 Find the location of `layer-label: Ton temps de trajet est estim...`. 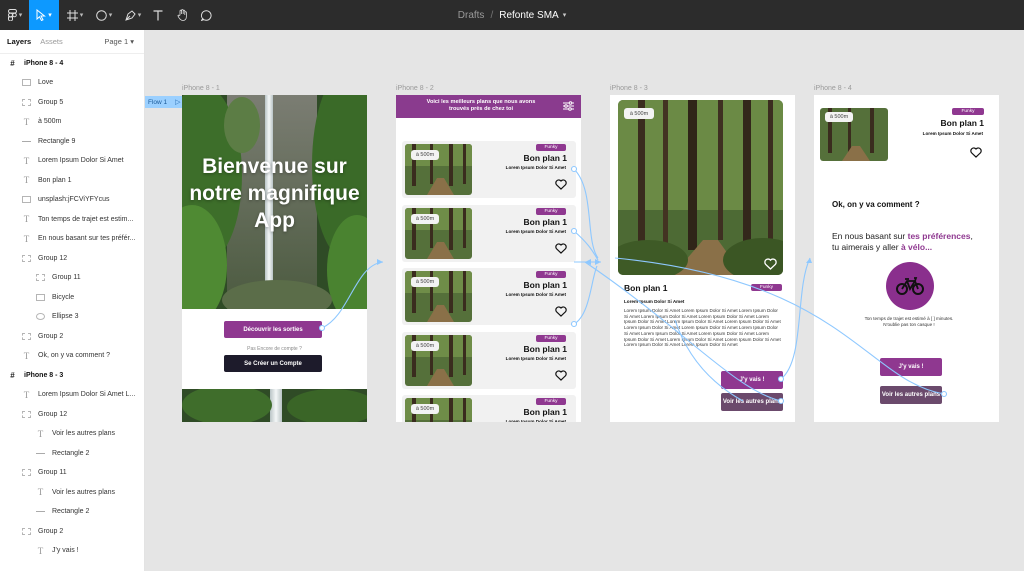

layer-label: Ton temps de trajet est estim... is located at coordinates (86, 219).